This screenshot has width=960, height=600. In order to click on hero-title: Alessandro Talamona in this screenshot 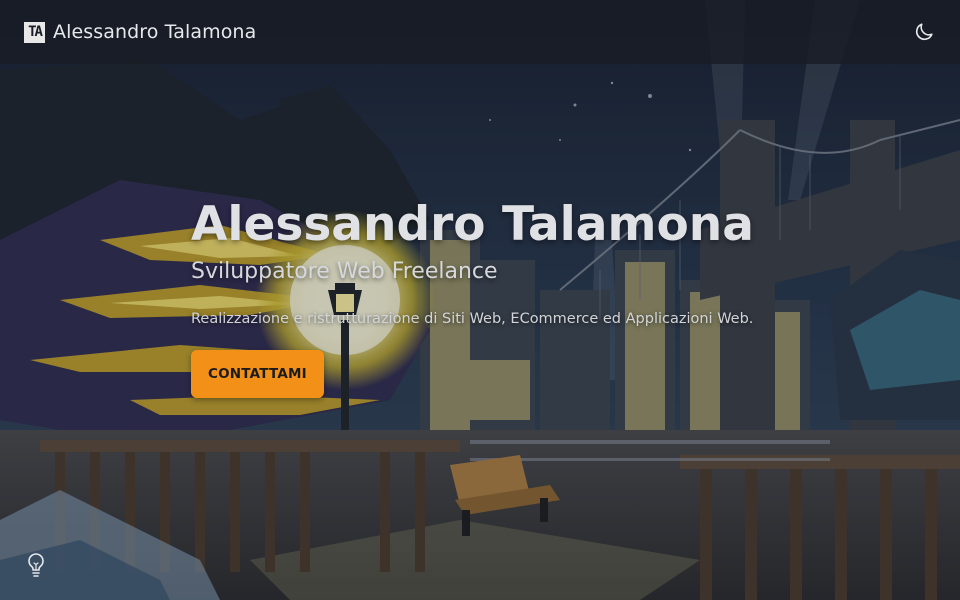, I will do `click(472, 224)`.